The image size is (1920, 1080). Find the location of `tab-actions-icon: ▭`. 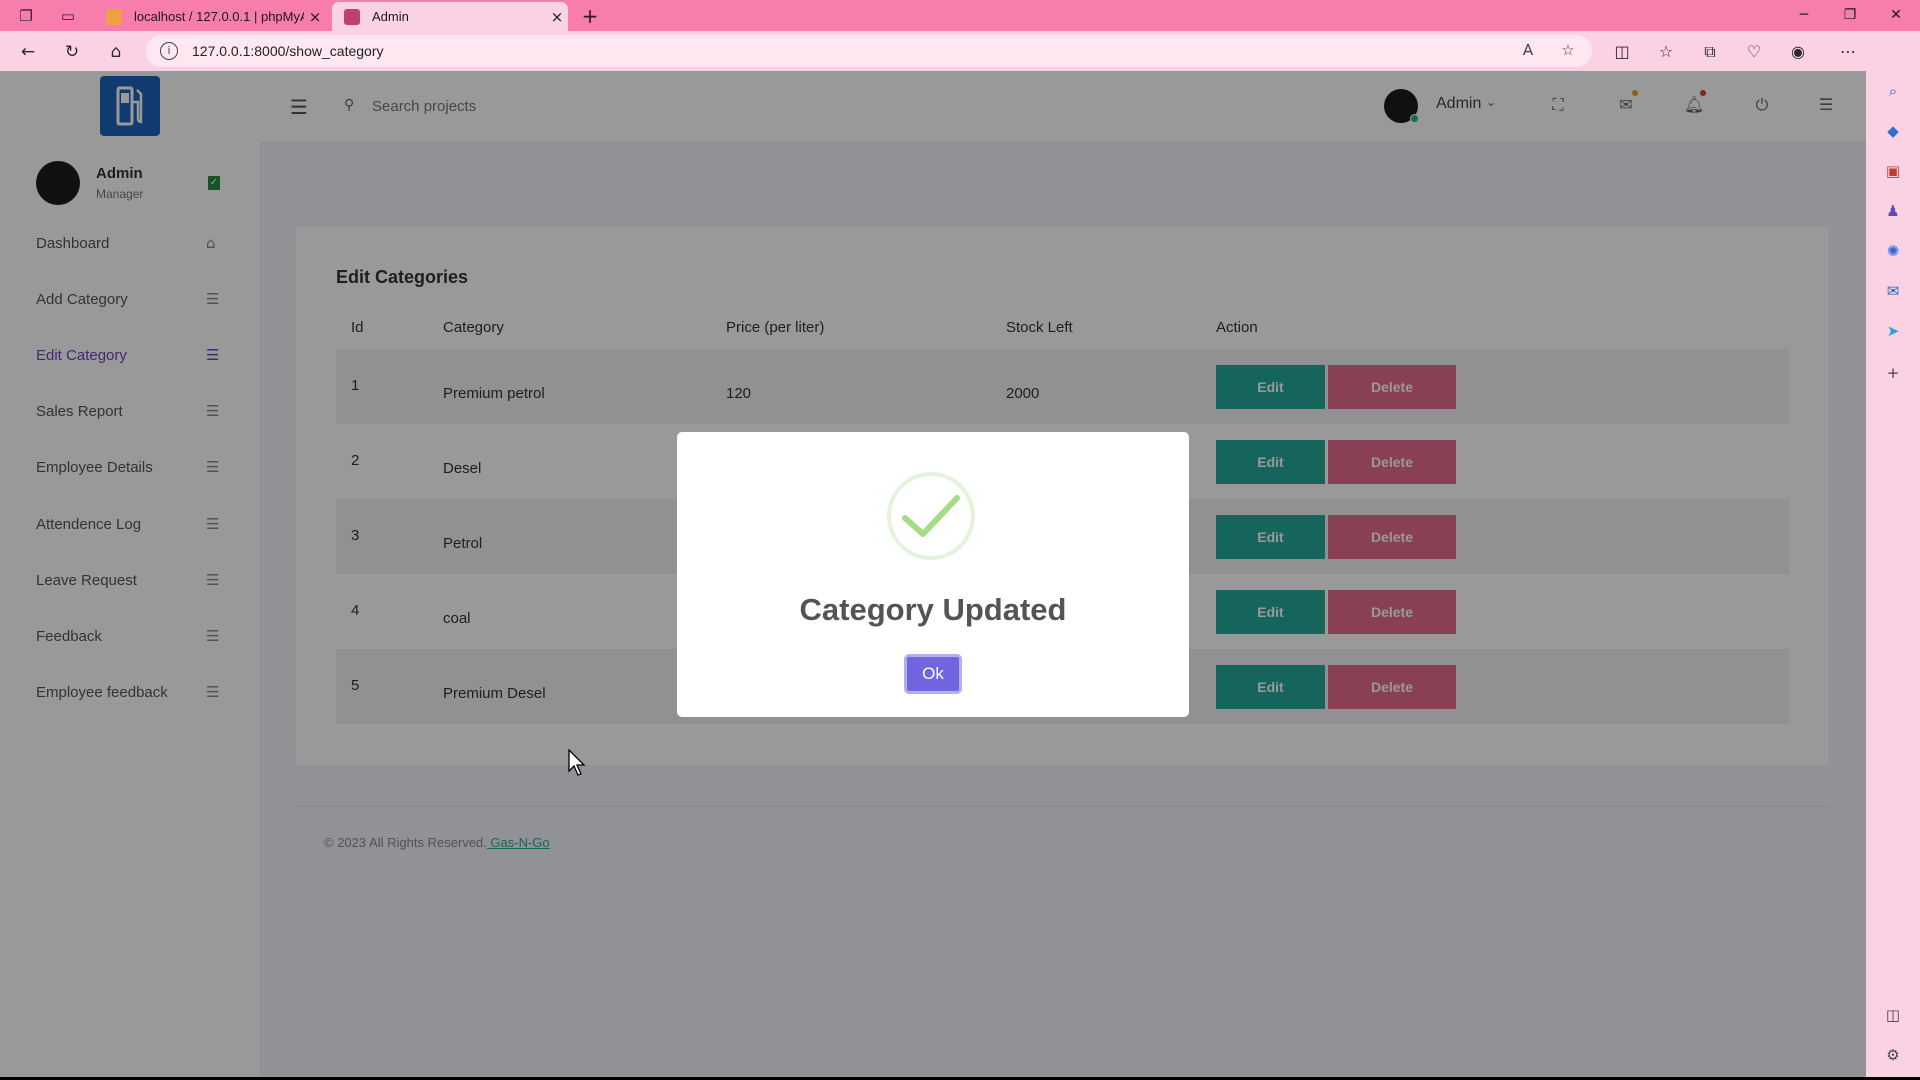

tab-actions-icon: ▭ is located at coordinates (68, 16).